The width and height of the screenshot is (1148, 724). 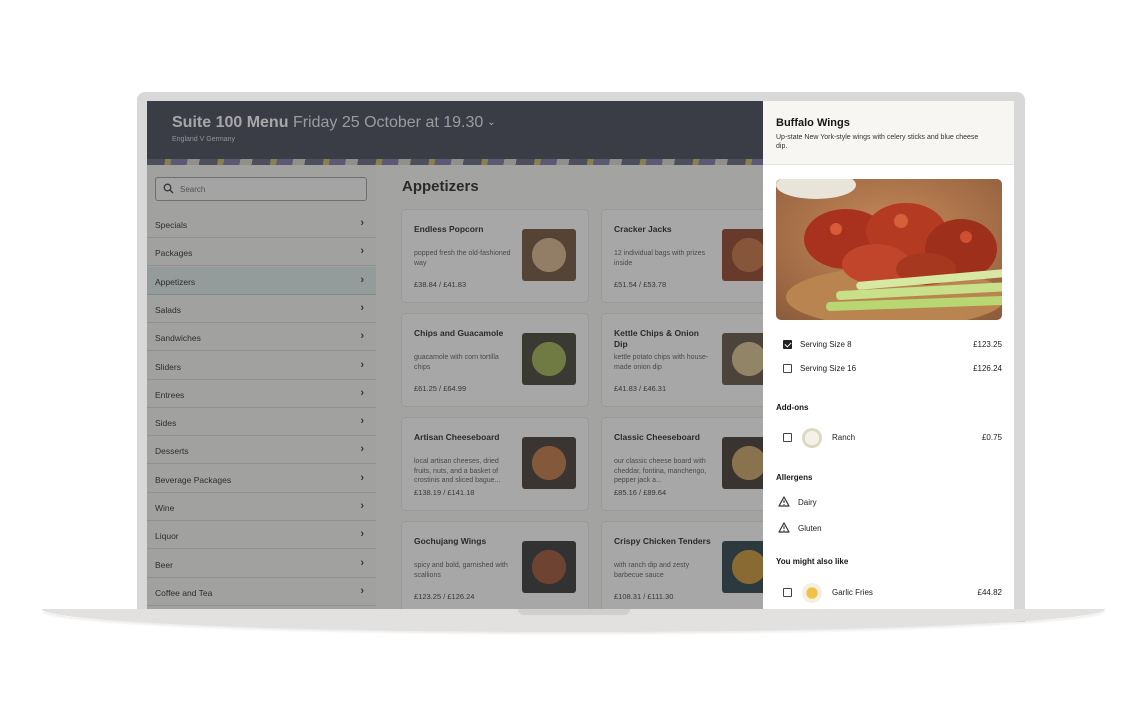 I want to click on also-like-heading: You might also like, so click(x=812, y=561).